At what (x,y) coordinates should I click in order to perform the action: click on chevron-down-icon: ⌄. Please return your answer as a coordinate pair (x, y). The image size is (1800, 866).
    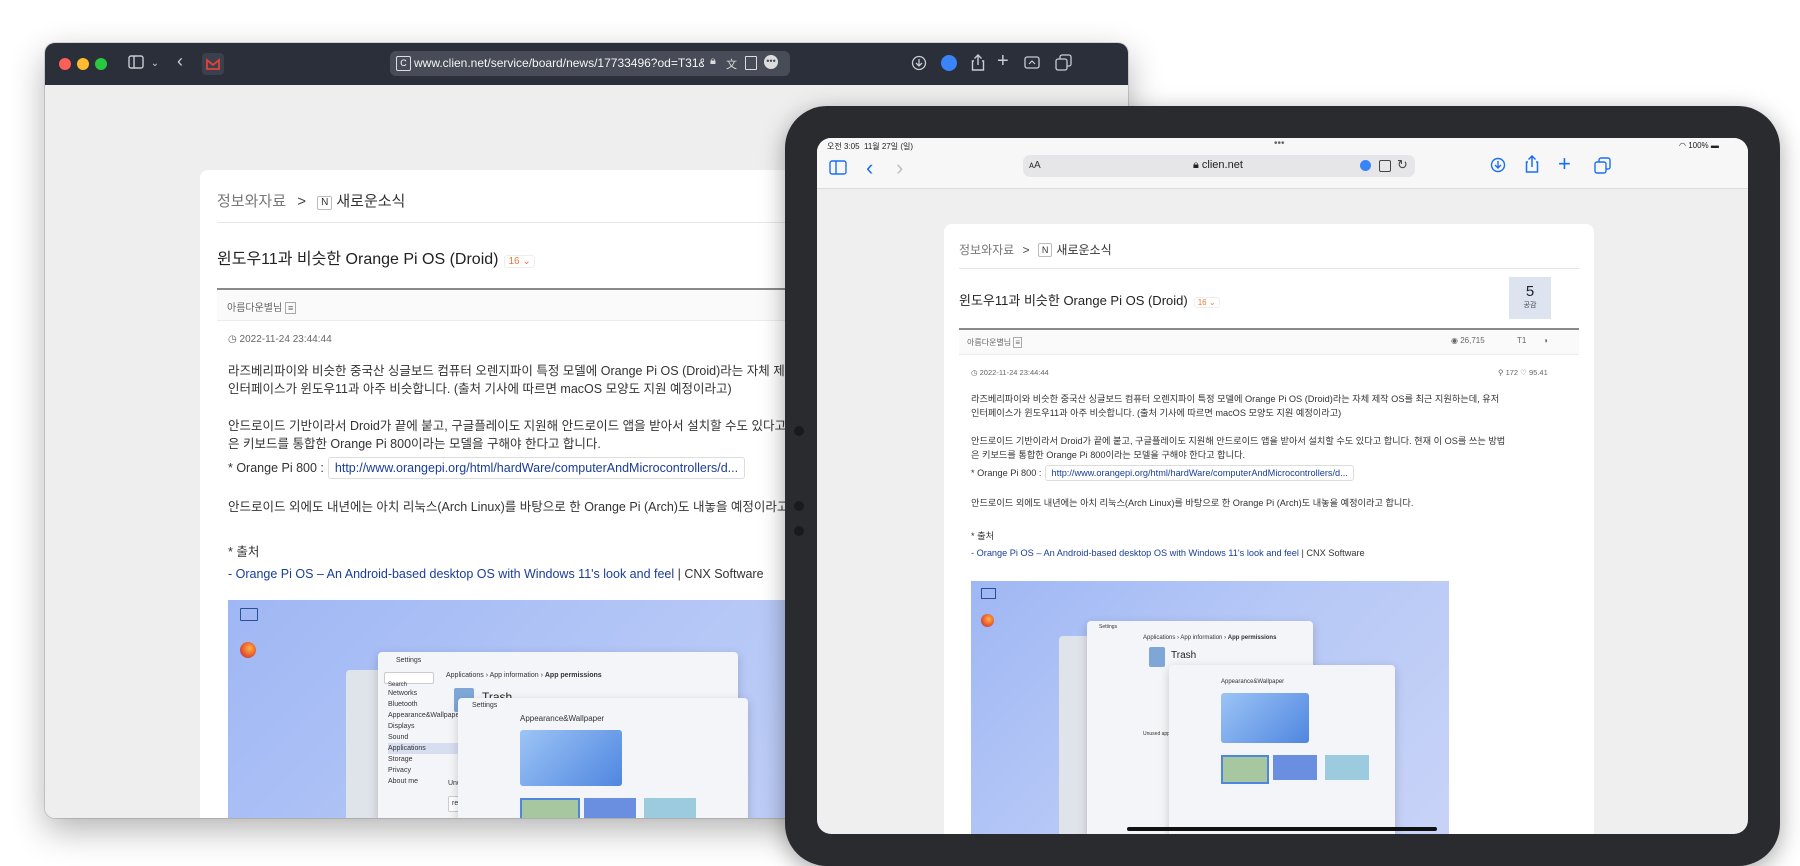
    Looking at the image, I should click on (155, 64).